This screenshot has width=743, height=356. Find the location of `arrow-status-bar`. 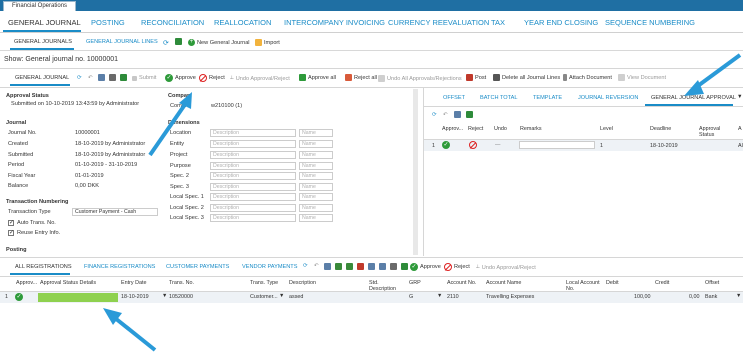

arrow-status-bar is located at coordinates (130, 330).